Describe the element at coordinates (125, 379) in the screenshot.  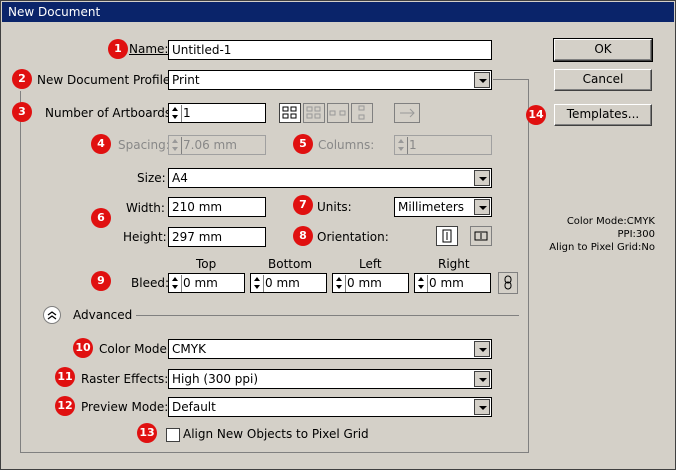
I see `raster-effects-label: Raster Effects:` at that location.